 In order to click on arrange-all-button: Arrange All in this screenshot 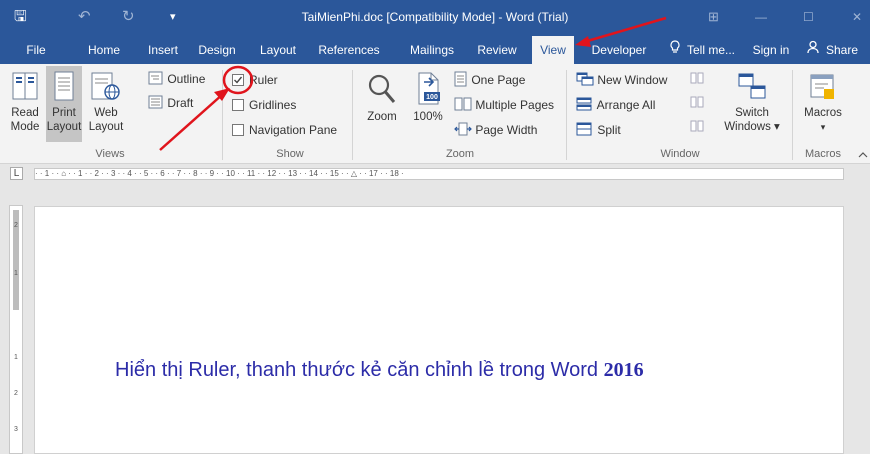, I will do `click(615, 105)`.